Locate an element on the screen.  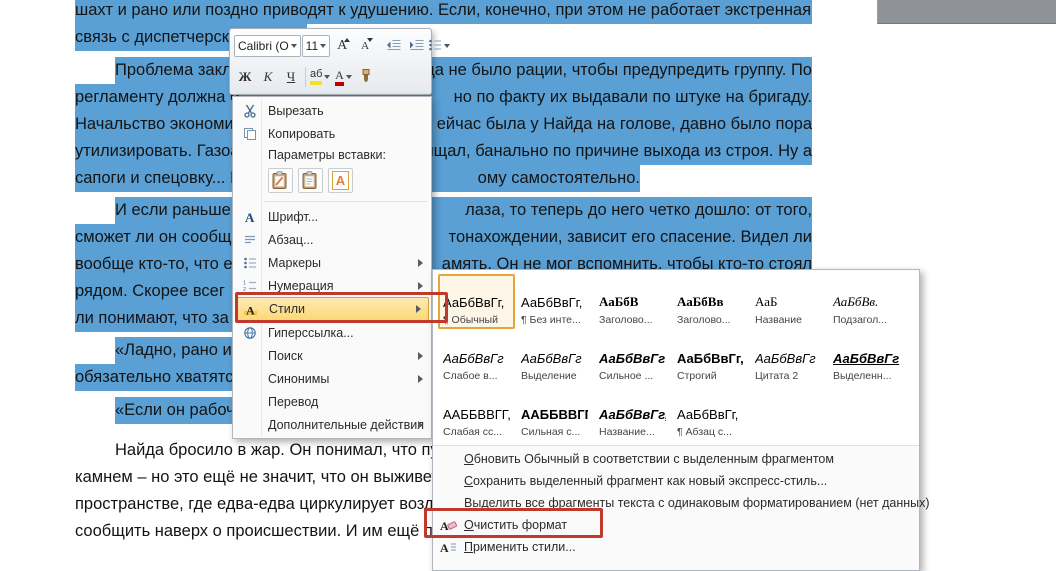
underline-button: Ч is located at coordinates (291, 77).